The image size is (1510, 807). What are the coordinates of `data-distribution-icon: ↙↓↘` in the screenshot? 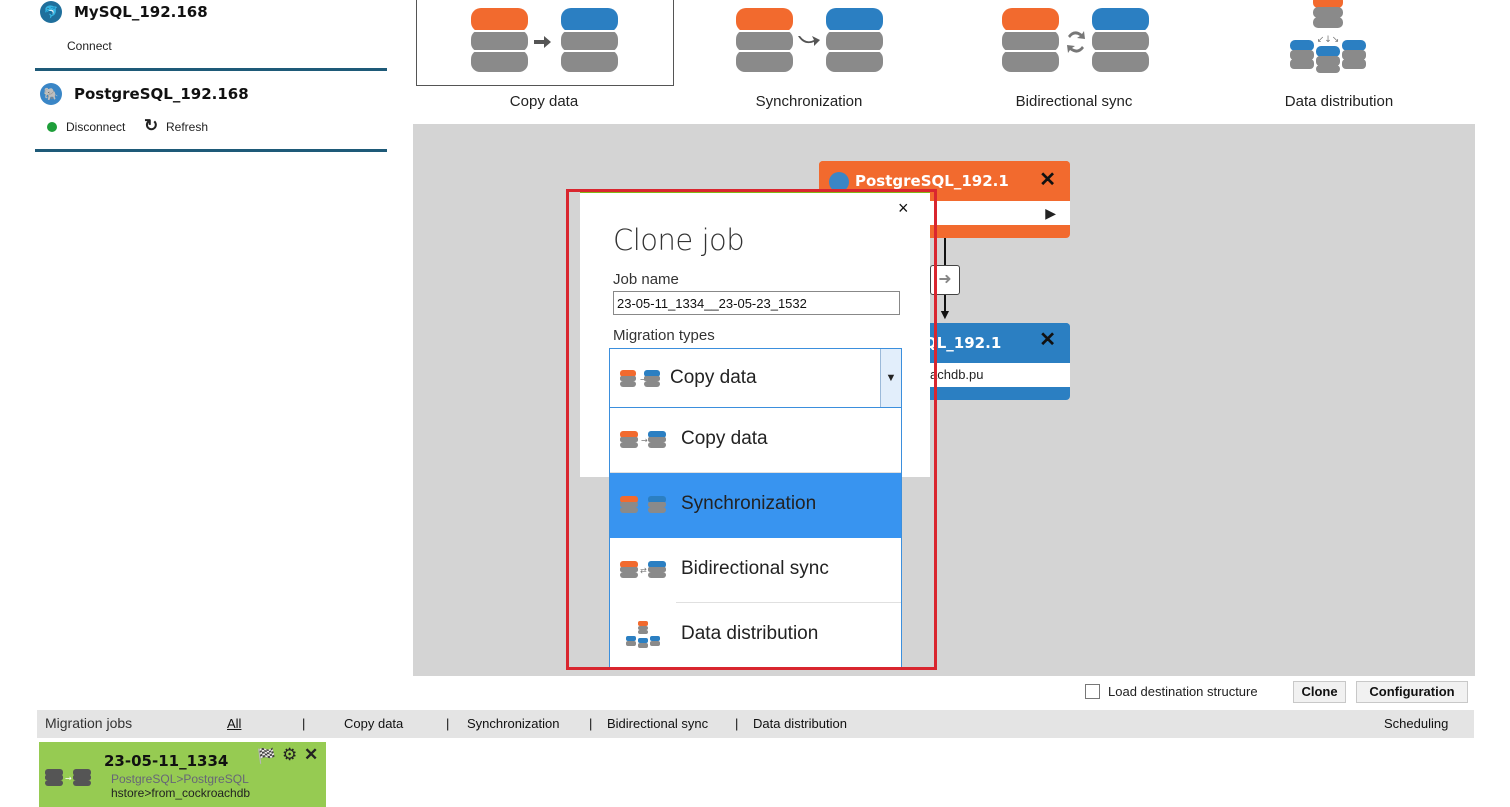 It's located at (1328, 36).